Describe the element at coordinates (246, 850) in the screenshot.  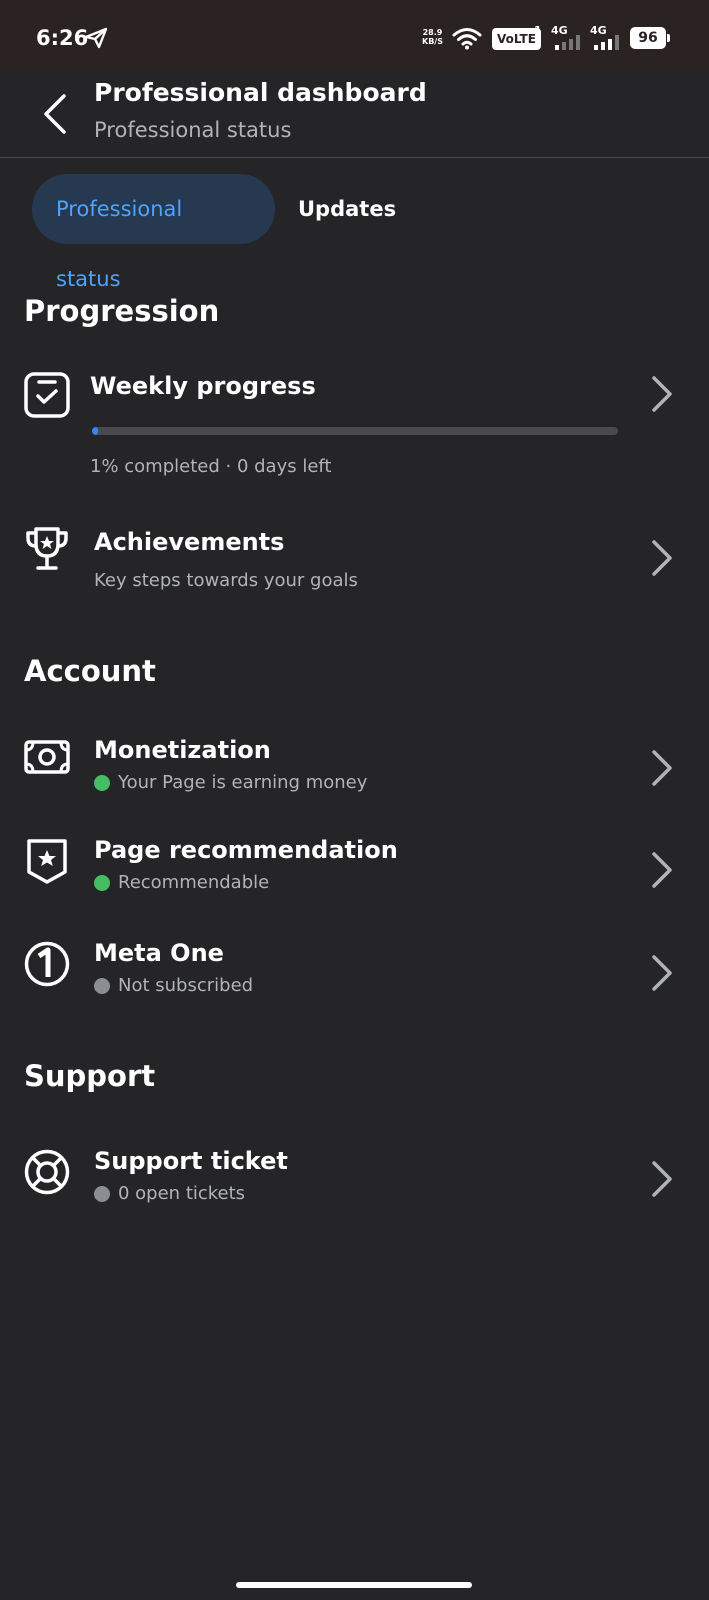
I see `page-recommendation-title: Page recommendation` at that location.